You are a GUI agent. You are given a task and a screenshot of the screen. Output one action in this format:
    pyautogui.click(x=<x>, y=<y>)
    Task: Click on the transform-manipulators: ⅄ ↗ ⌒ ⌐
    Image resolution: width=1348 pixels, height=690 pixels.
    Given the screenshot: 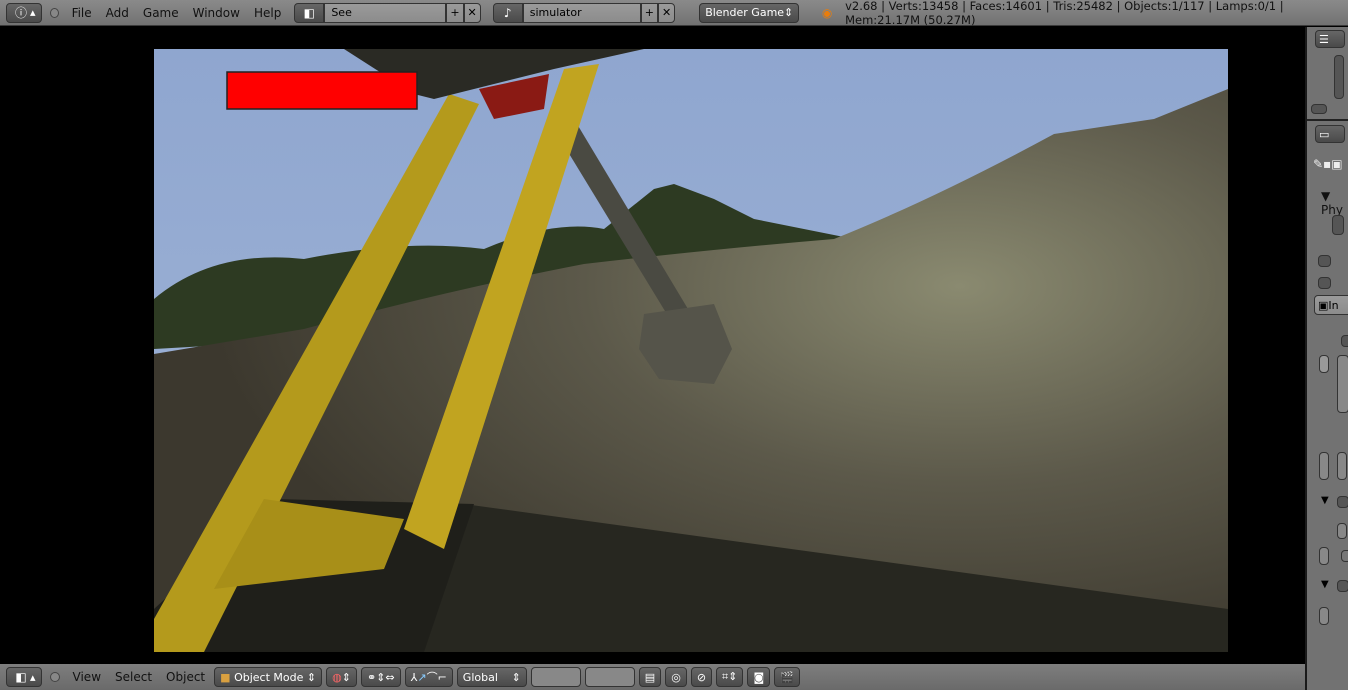 What is the action you would take?
    pyautogui.click(x=428, y=677)
    